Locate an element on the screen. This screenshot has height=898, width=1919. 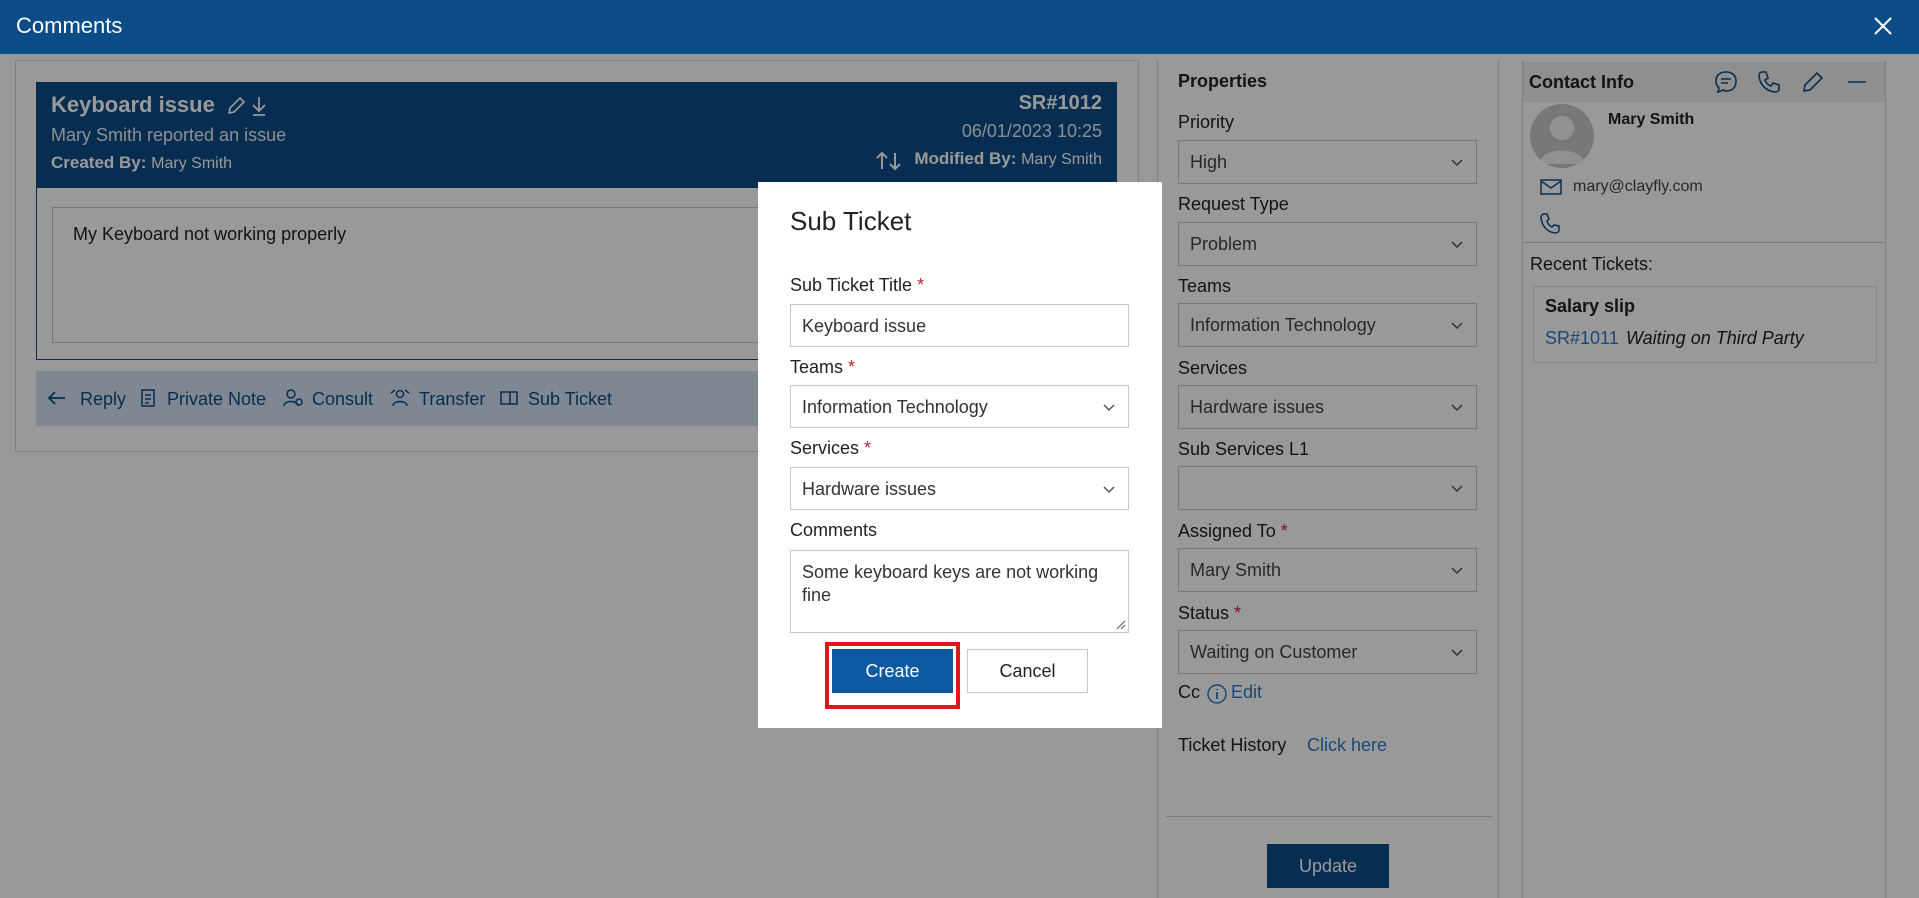
window-title: Comments is located at coordinates (69, 25).